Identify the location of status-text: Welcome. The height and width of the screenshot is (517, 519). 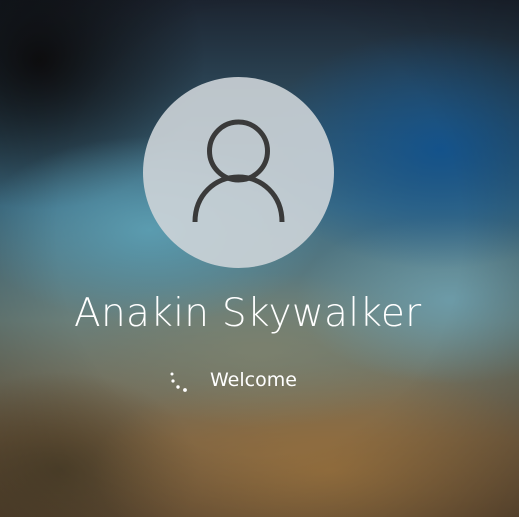
(253, 380).